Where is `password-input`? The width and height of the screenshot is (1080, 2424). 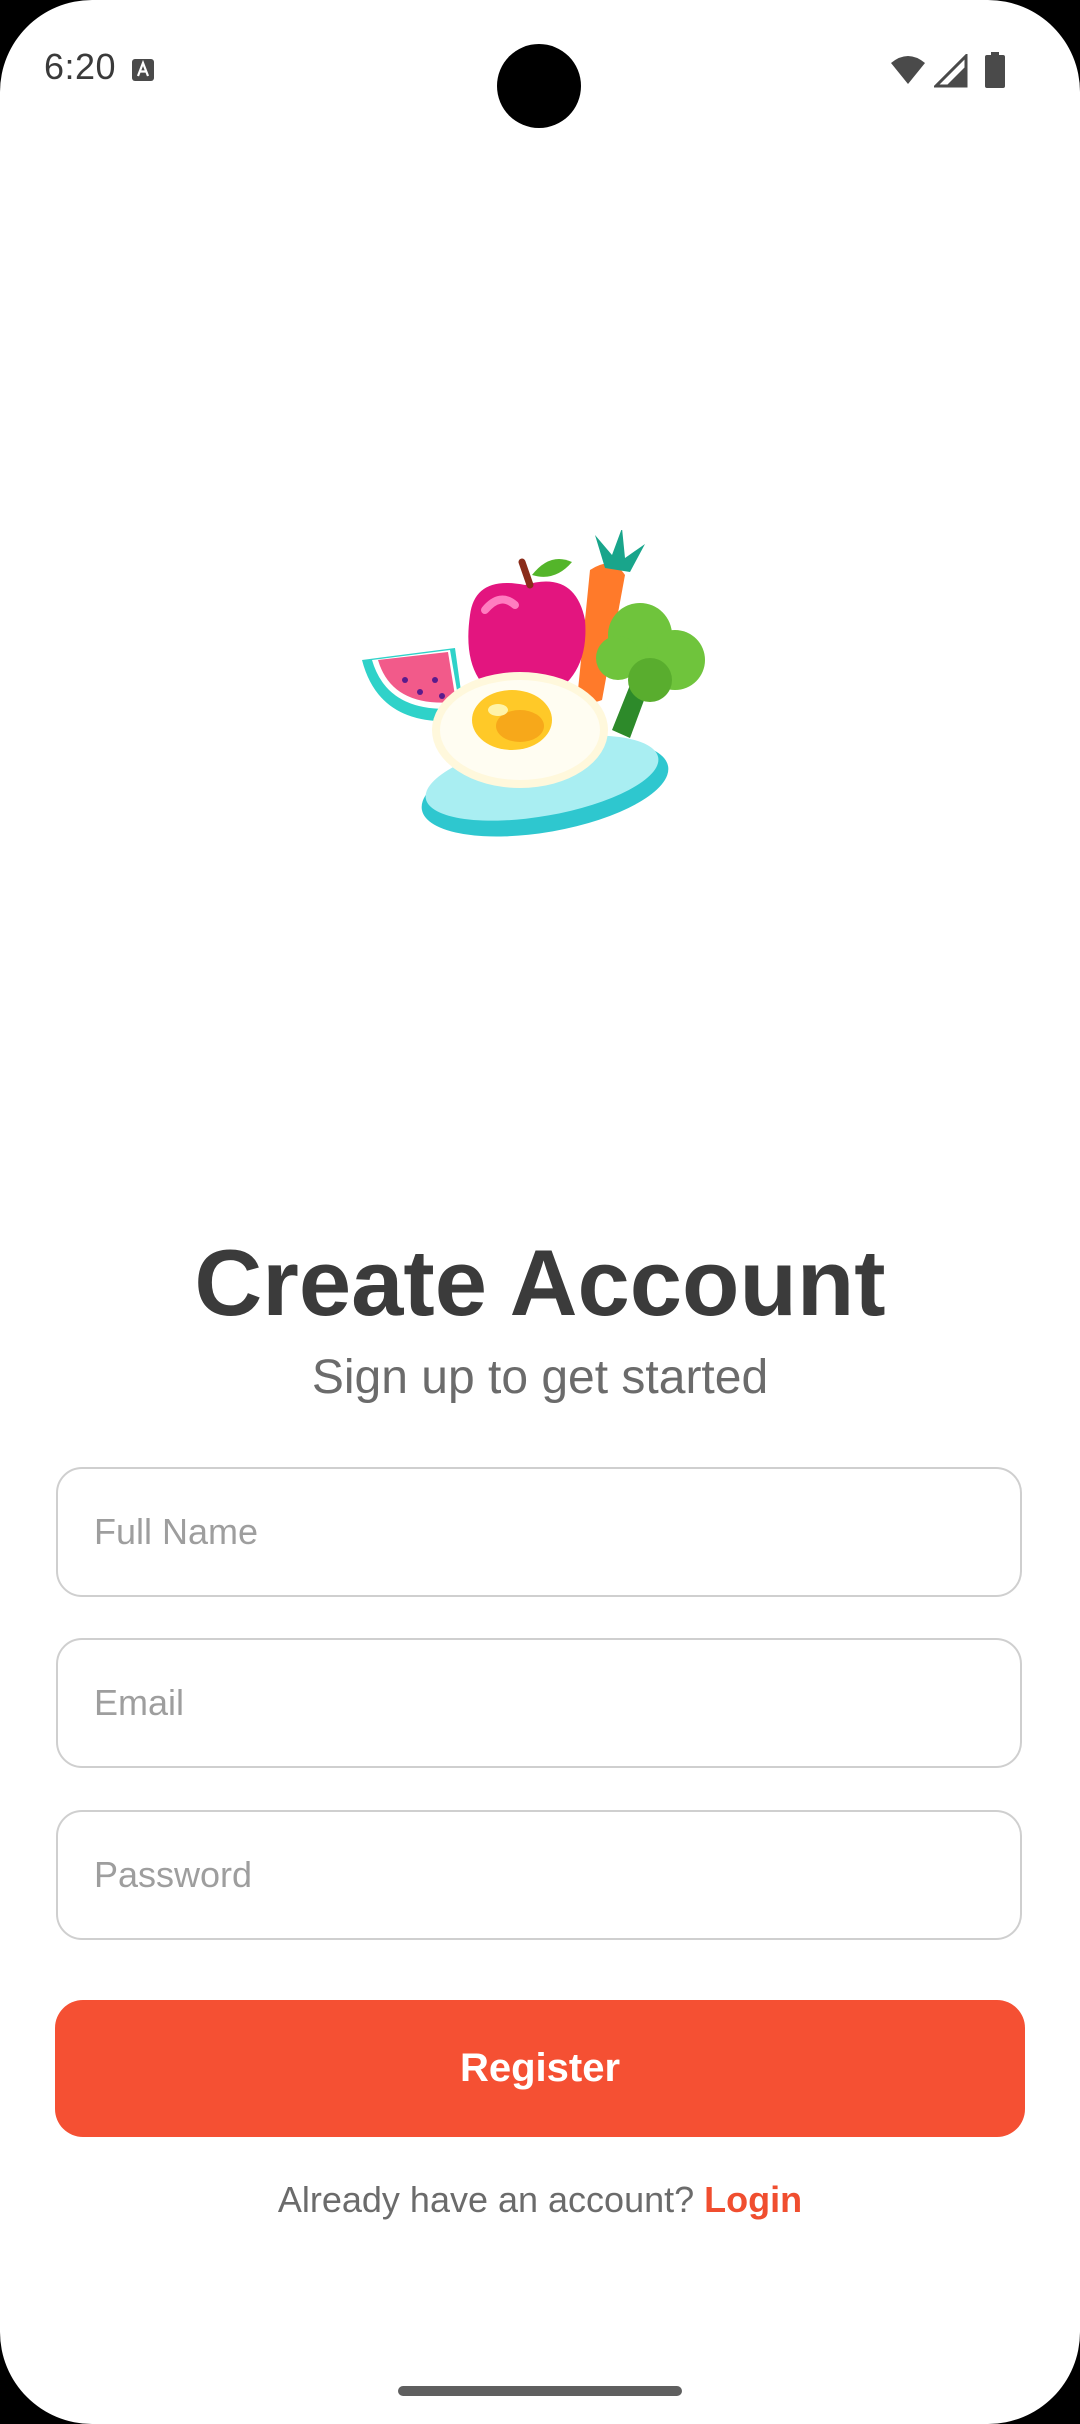
password-input is located at coordinates (539, 1875).